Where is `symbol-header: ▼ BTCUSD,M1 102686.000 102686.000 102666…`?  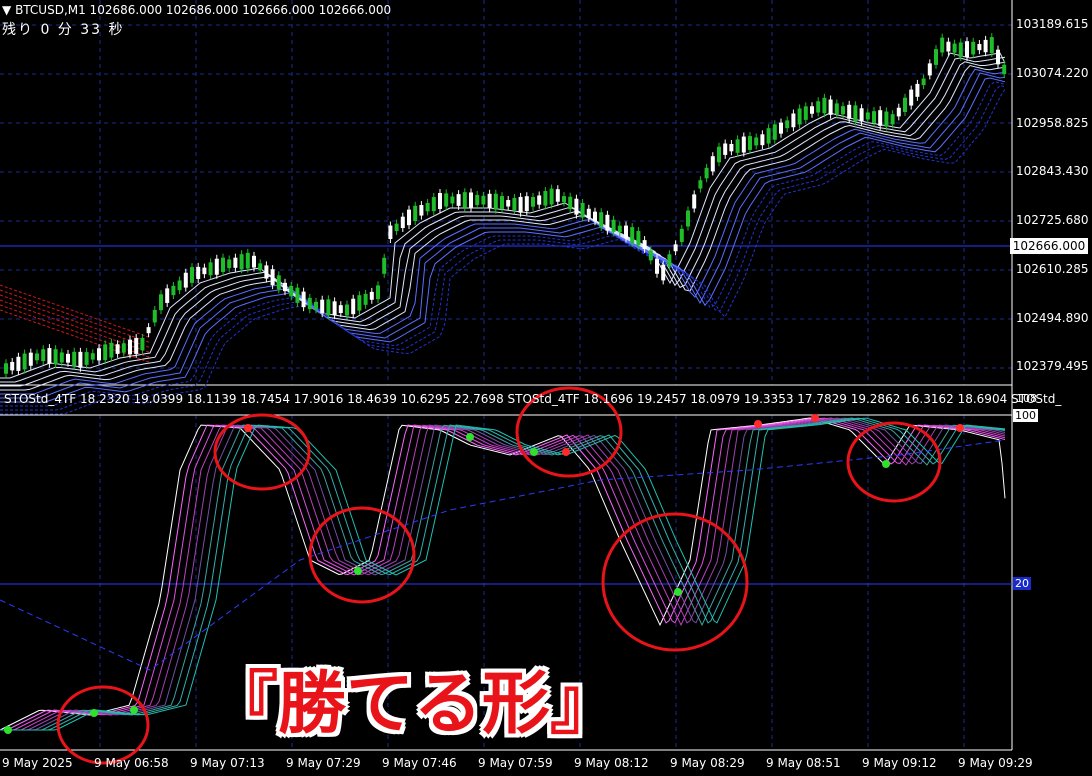
symbol-header: ▼ BTCUSD,M1 102686.000 102686.000 102666… is located at coordinates (196, 10).